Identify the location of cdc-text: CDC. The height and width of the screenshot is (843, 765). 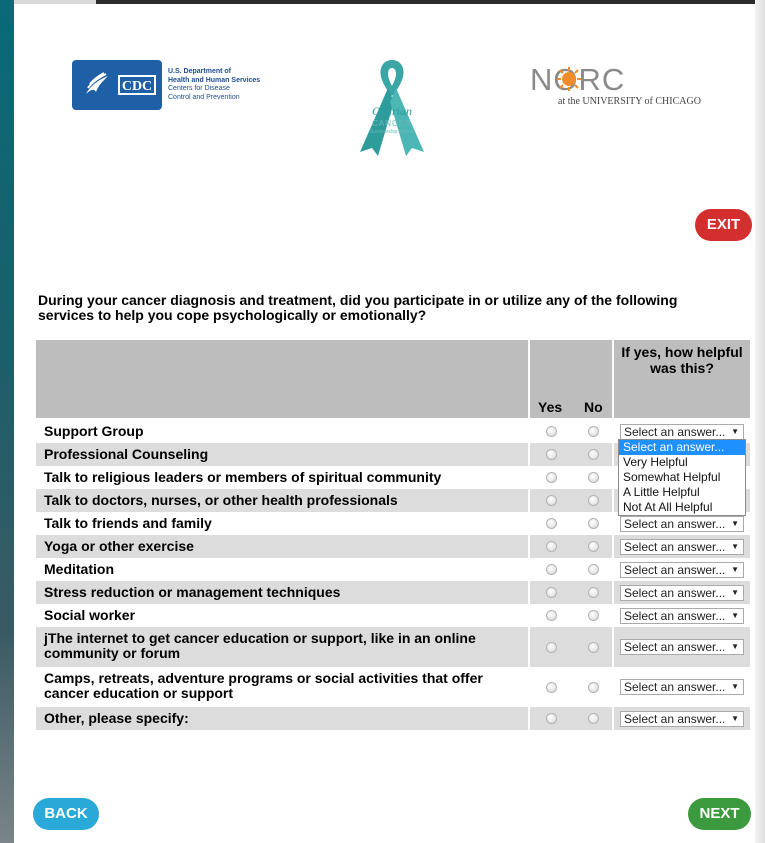
(137, 85).